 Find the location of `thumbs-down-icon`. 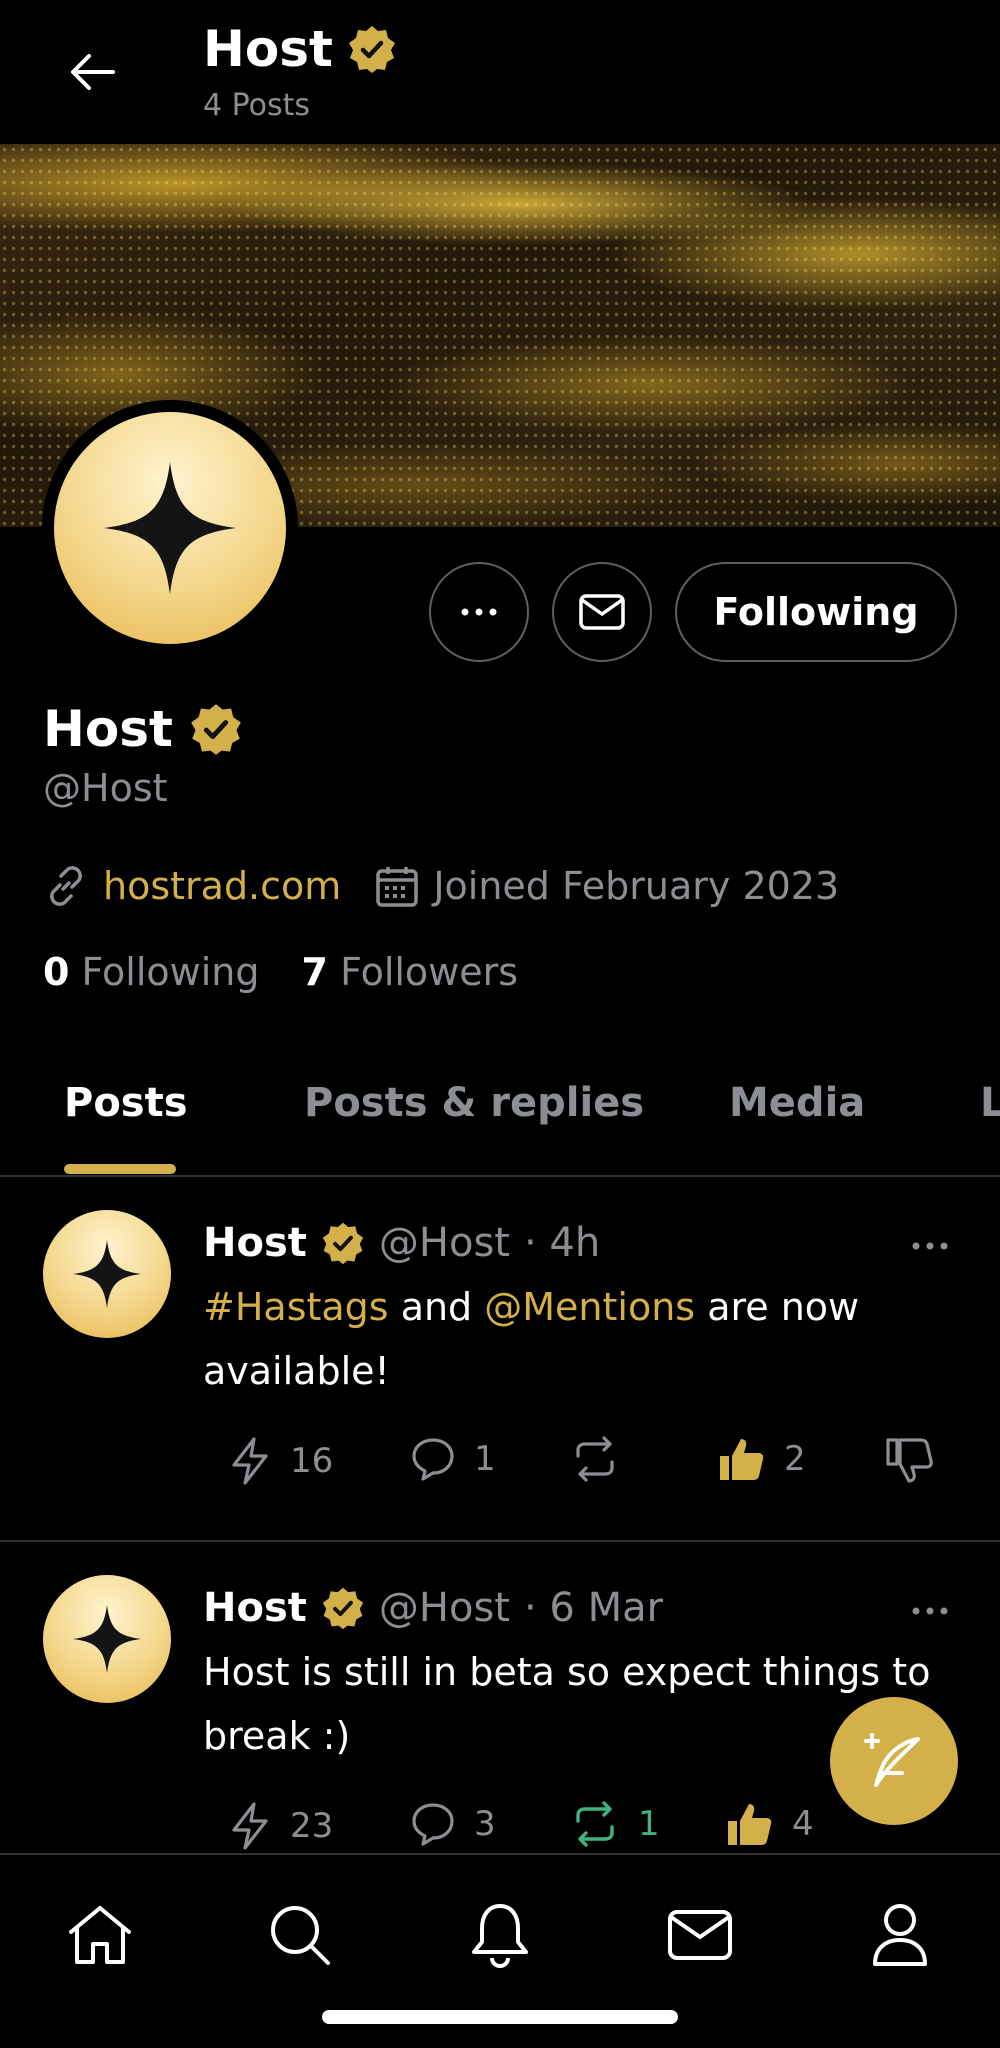

thumbs-down-icon is located at coordinates (909, 1460).